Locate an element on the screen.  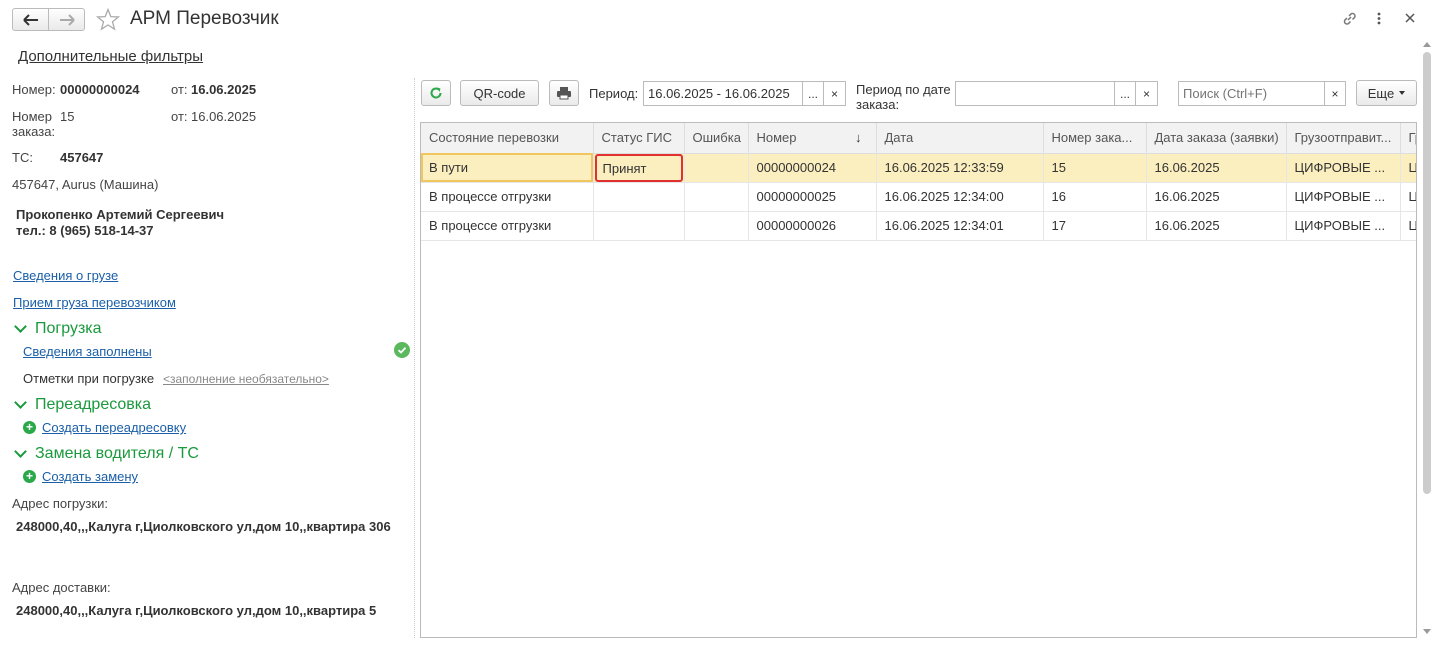
column-header: Дата заказа (заявки) is located at coordinates (1216, 138).